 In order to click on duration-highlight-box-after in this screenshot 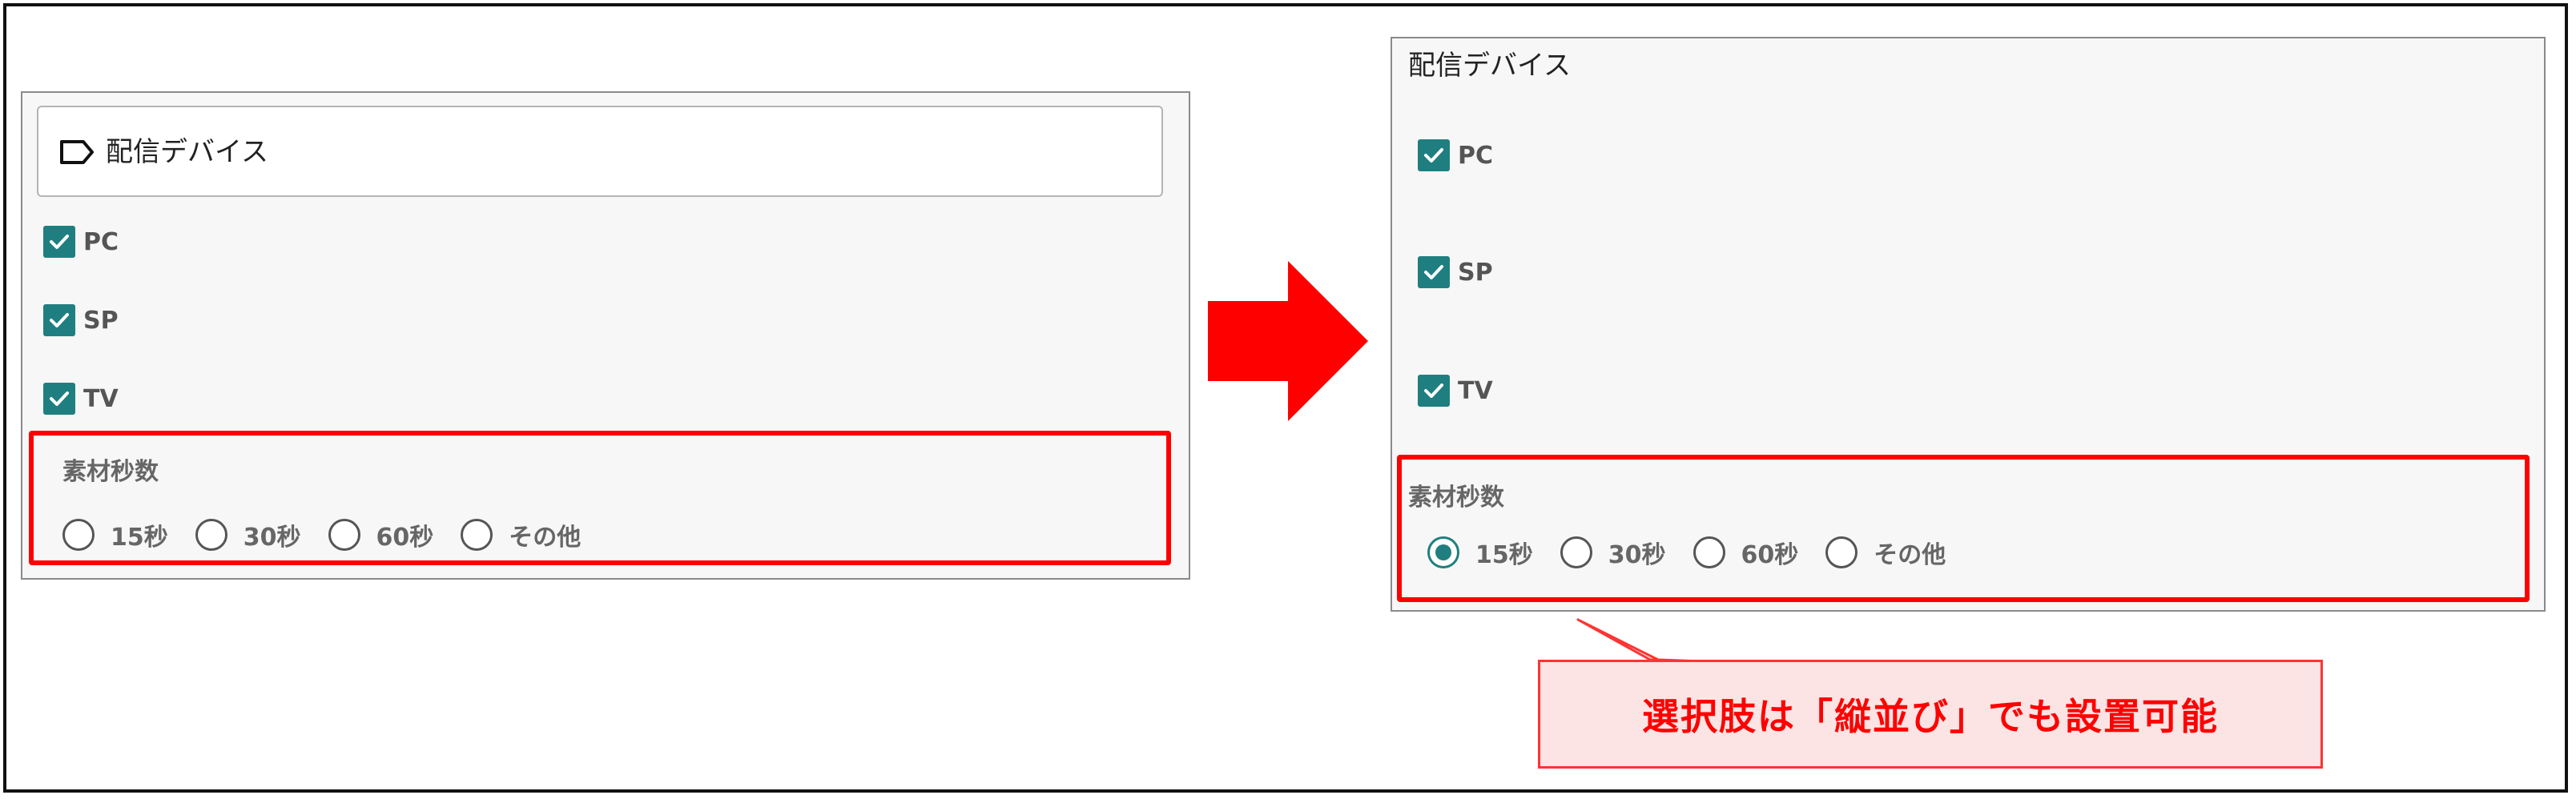, I will do `click(1964, 528)`.